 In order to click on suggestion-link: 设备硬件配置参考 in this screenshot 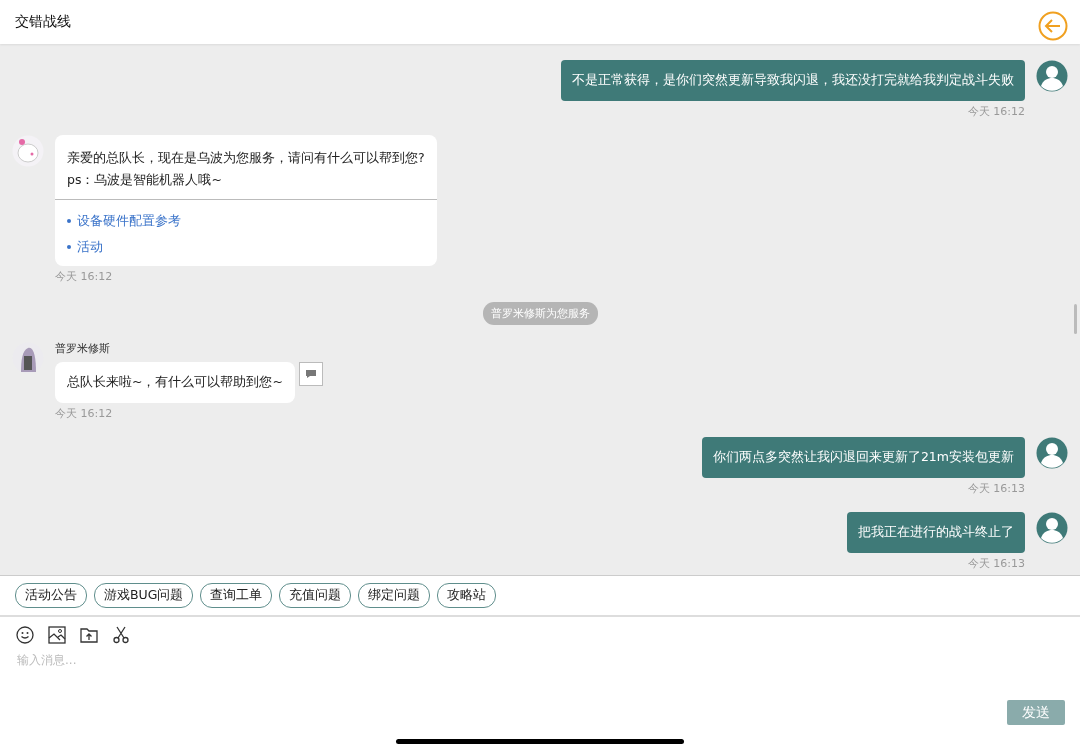, I will do `click(129, 221)`.